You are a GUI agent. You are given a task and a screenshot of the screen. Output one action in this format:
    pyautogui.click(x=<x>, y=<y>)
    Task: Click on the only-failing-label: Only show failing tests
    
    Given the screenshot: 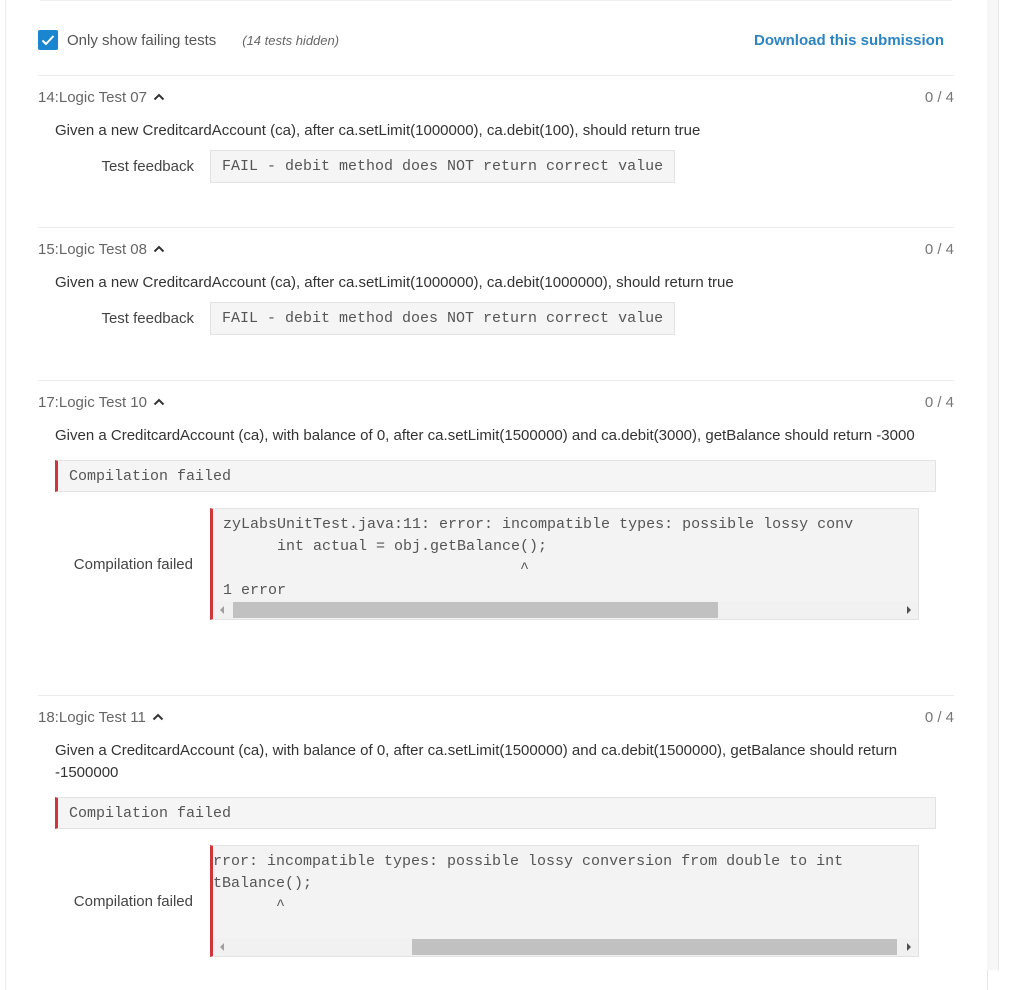 What is the action you would take?
    pyautogui.click(x=141, y=40)
    